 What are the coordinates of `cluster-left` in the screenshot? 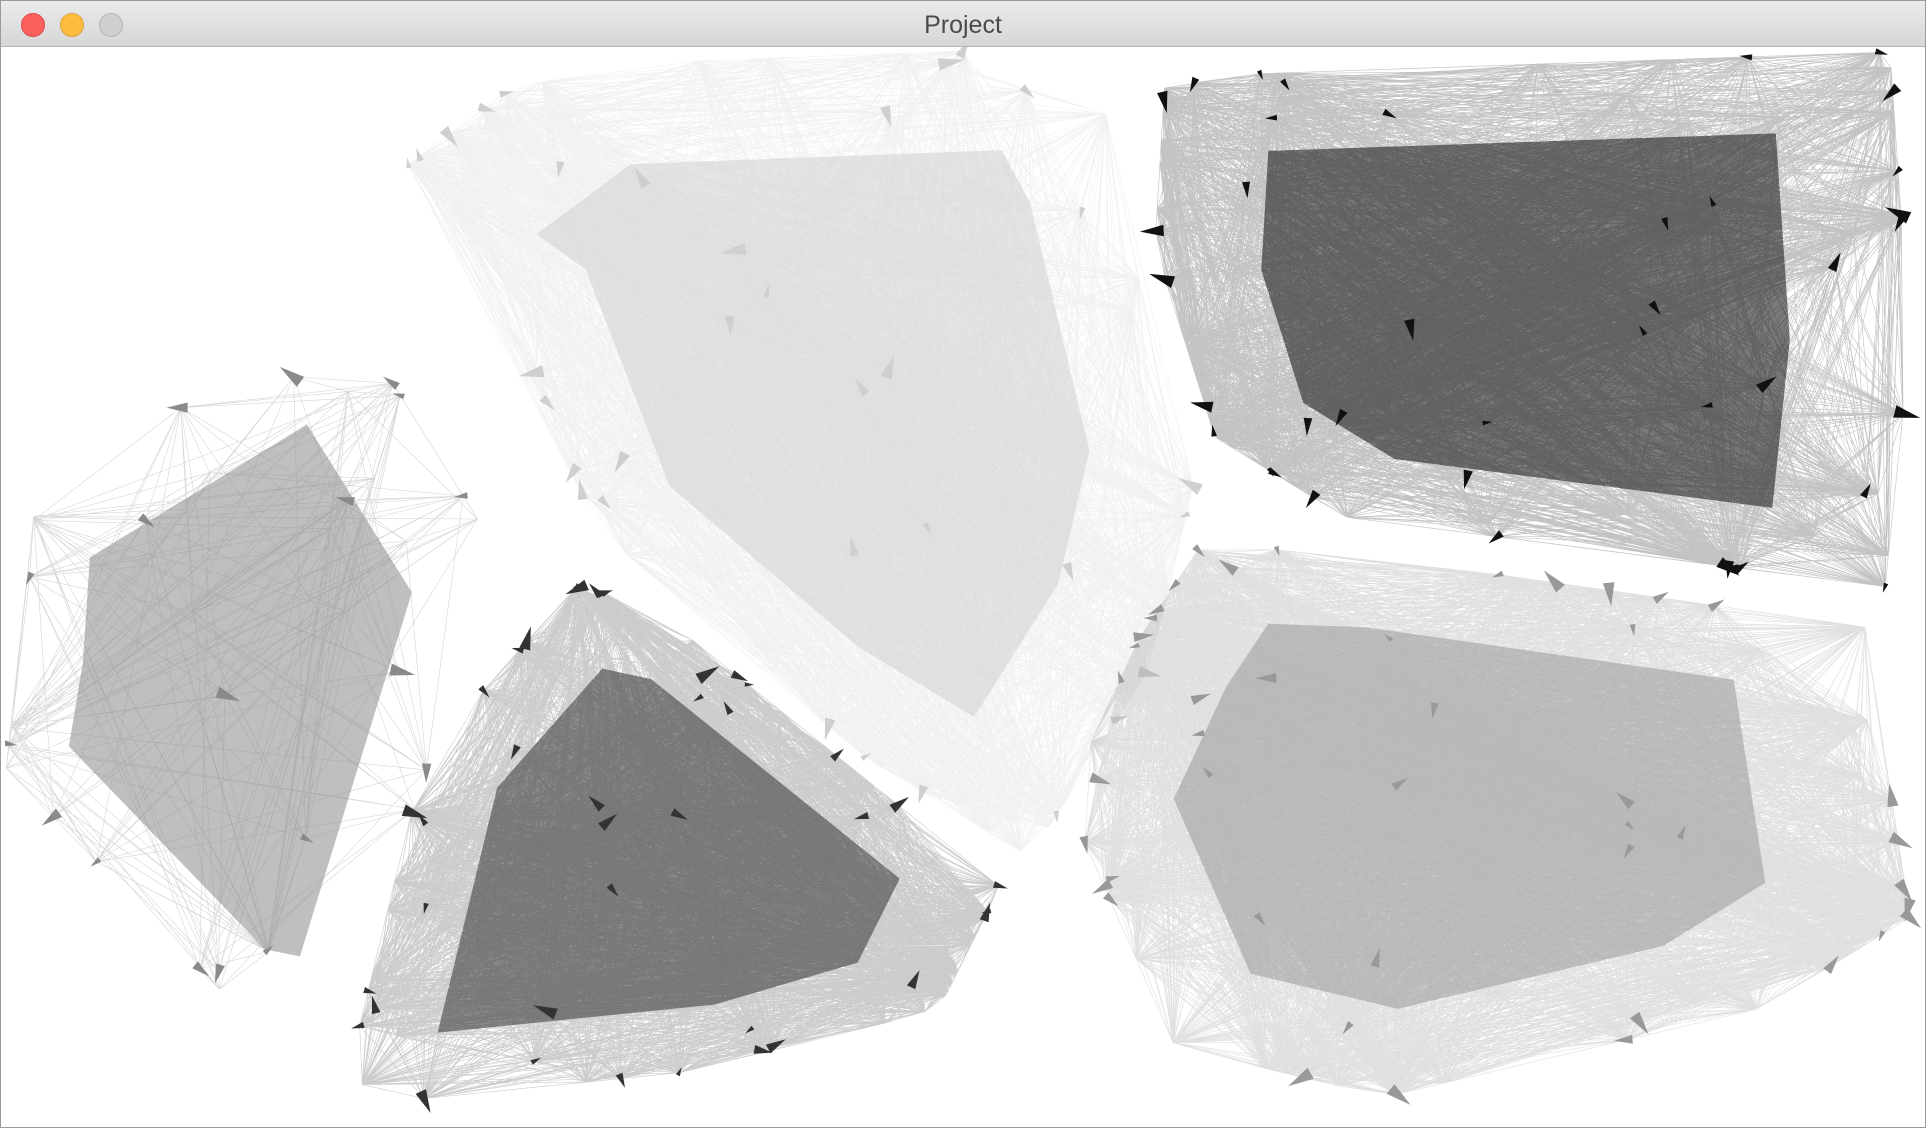 It's located at (241, 678).